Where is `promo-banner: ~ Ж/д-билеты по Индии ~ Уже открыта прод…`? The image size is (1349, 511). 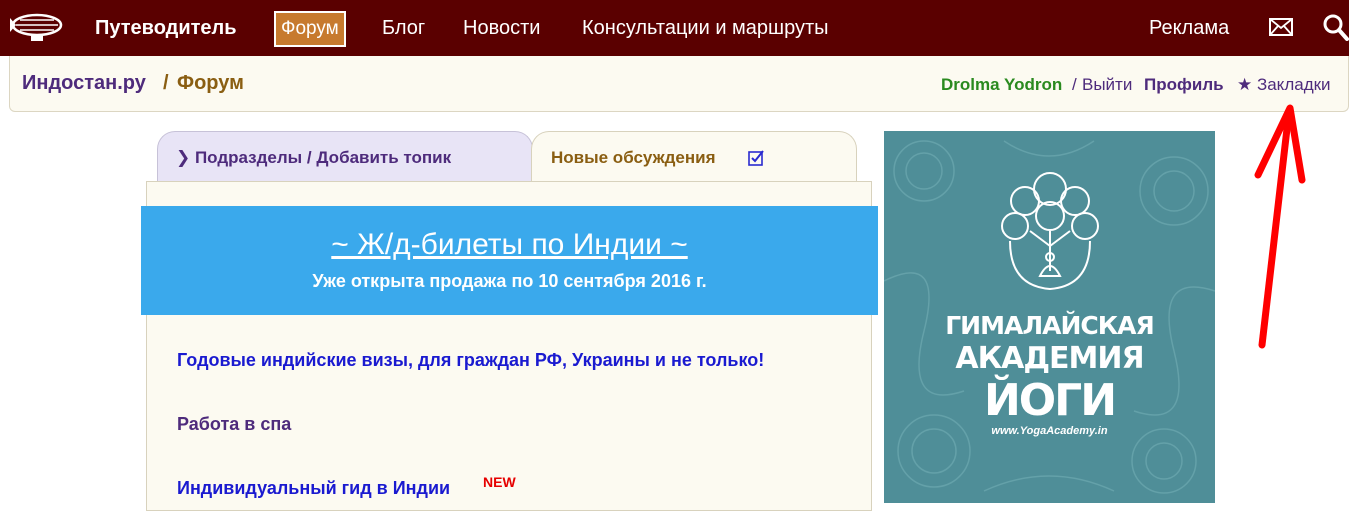 promo-banner: ~ Ж/д-билеты по Индии ~ Уже открыта прод… is located at coordinates (509, 260).